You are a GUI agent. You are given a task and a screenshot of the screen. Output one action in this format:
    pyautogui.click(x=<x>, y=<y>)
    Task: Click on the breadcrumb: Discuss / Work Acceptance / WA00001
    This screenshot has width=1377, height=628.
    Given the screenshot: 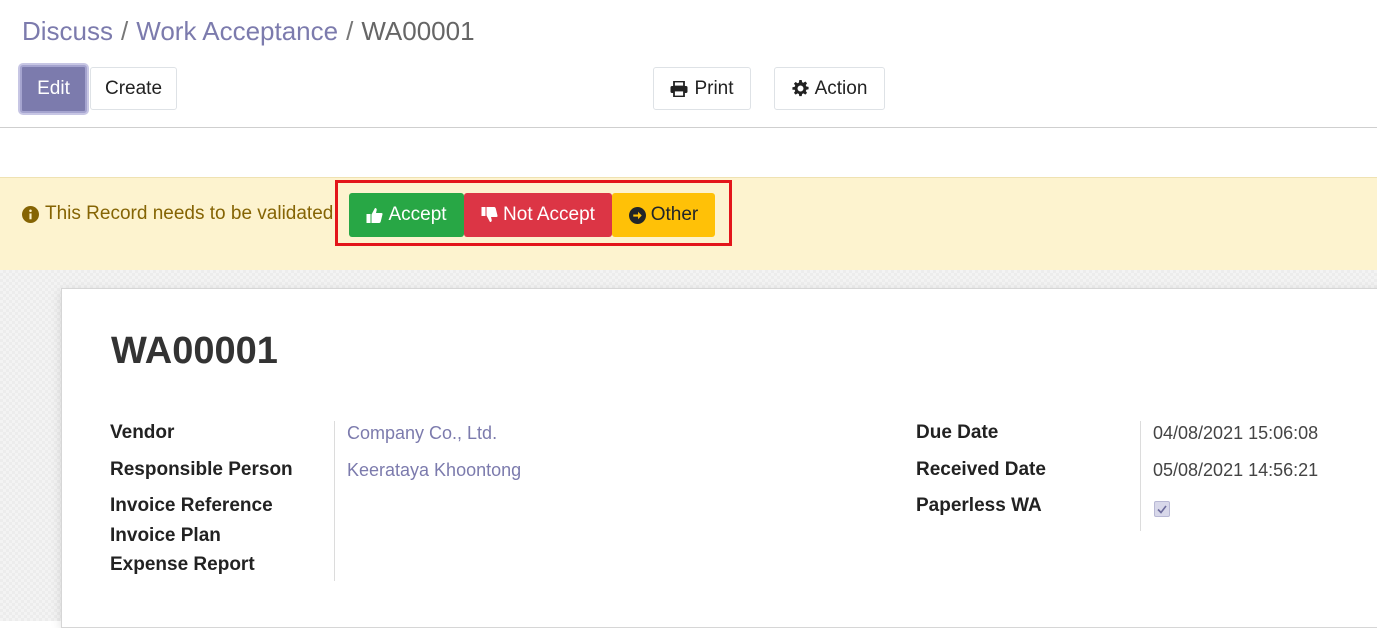 What is the action you would take?
    pyautogui.click(x=248, y=31)
    